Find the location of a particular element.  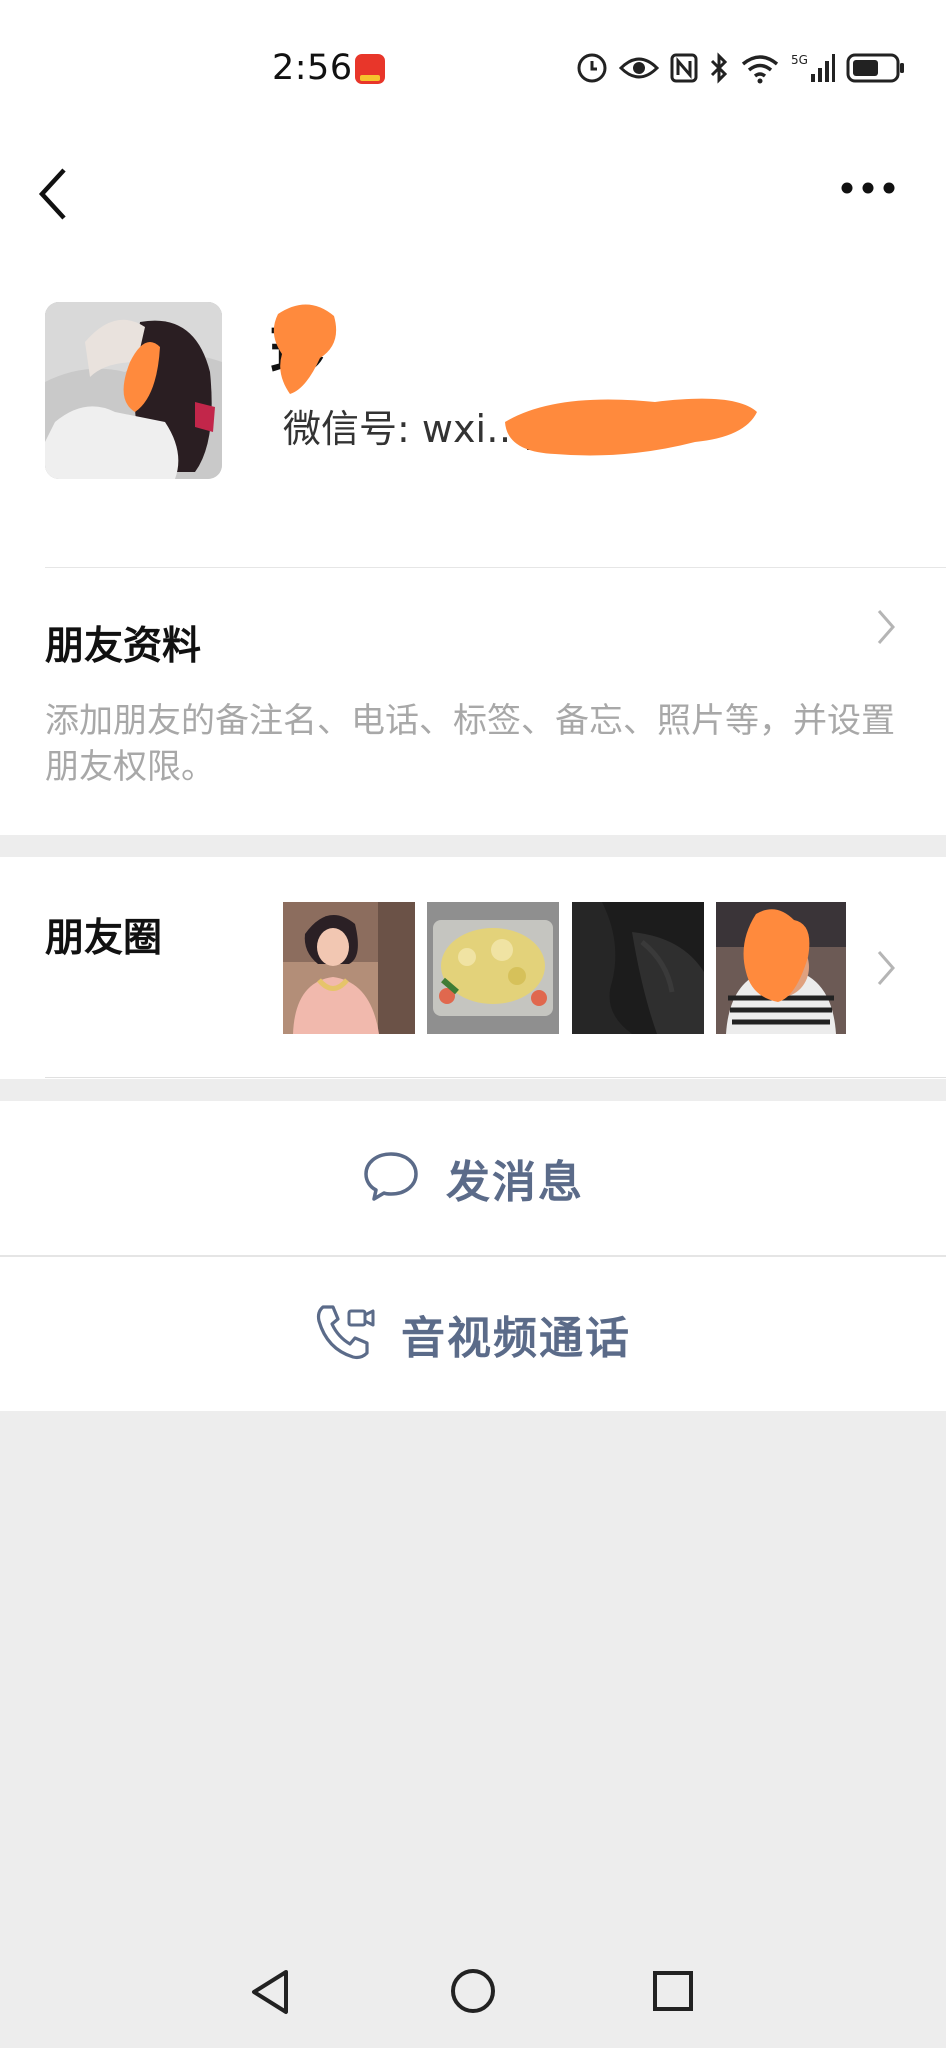

status-icons: 5G is located at coordinates (741, 70).